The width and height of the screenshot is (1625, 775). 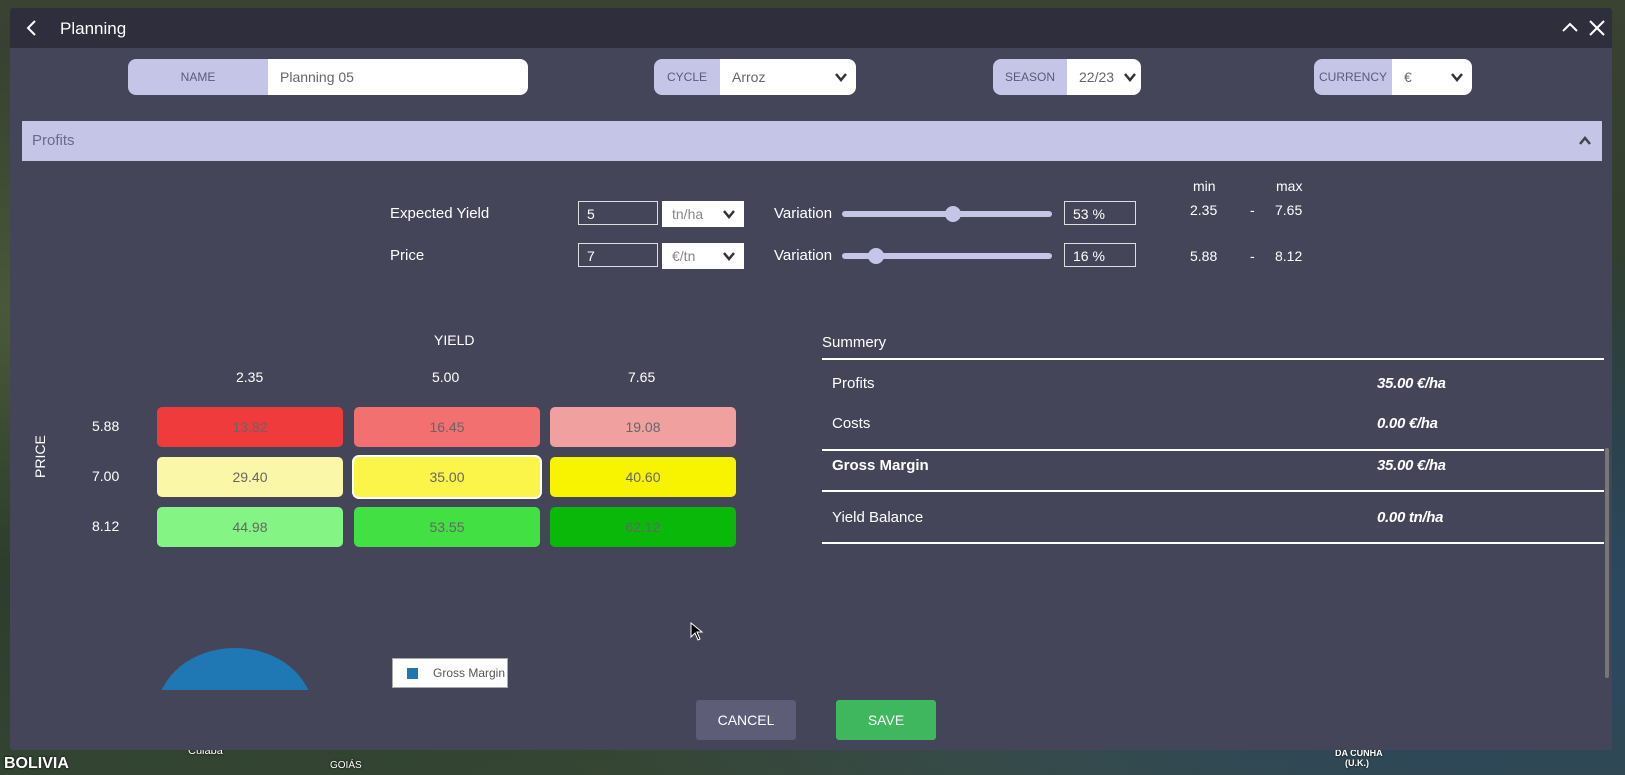 What do you see at coordinates (446, 377) in the screenshot?
I see `yield-header: 5.00` at bounding box center [446, 377].